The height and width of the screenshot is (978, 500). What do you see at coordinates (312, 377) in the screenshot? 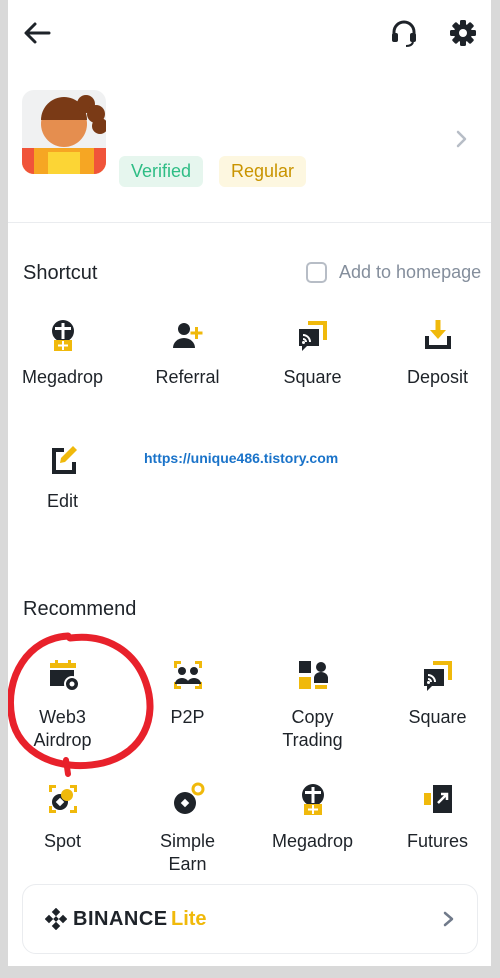
I see `shortcut-item-label: Square` at bounding box center [312, 377].